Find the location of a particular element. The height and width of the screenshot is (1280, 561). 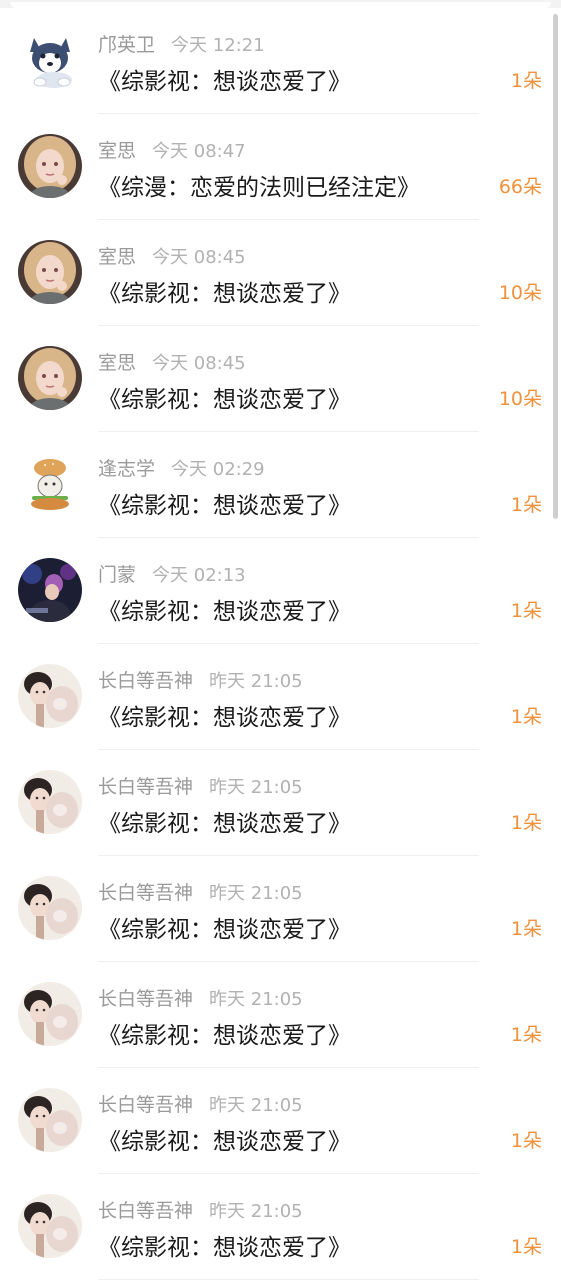

list-item: 邝英卫 今天 12:21 《综影视：想谈恋爱了》 1朵 is located at coordinates (280, 61).